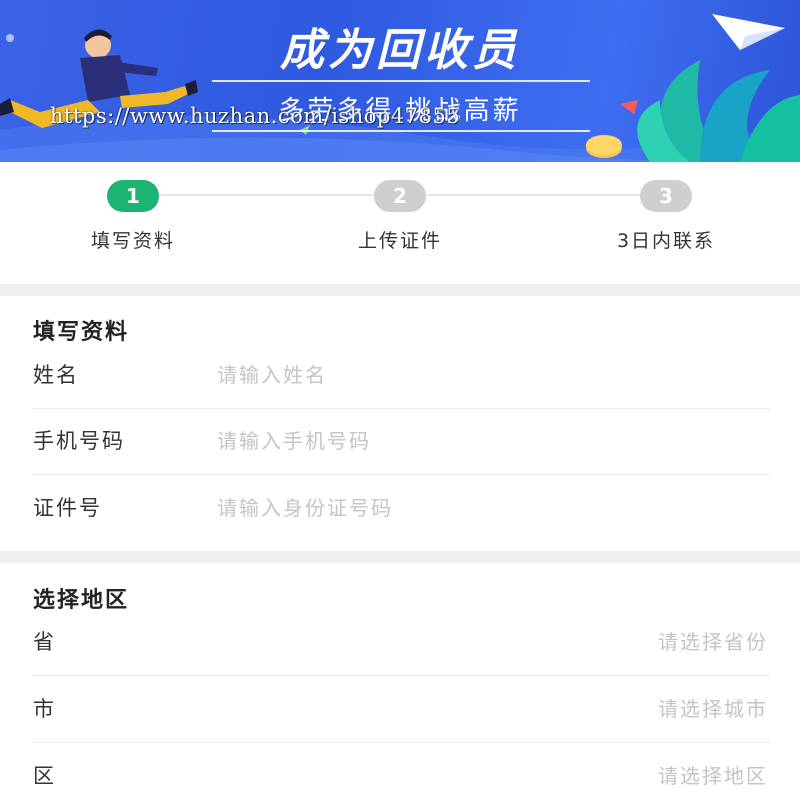 The image size is (800, 809). What do you see at coordinates (400, 216) in the screenshot?
I see `step-2: 2 上传证件` at bounding box center [400, 216].